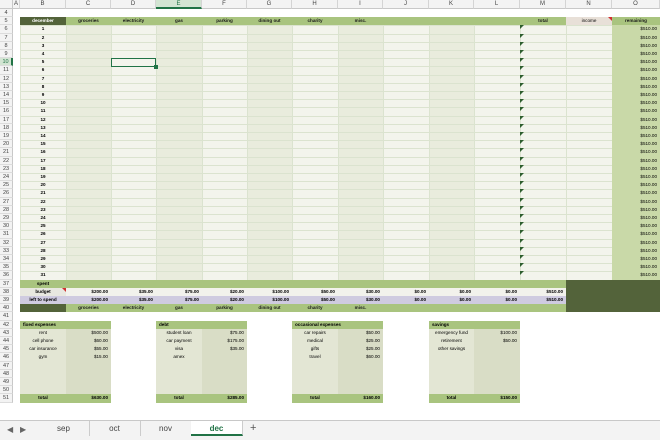 Image resolution: width=660 pixels, height=440 pixels. What do you see at coordinates (636, 4) in the screenshot?
I see `column-header-o: O` at bounding box center [636, 4].